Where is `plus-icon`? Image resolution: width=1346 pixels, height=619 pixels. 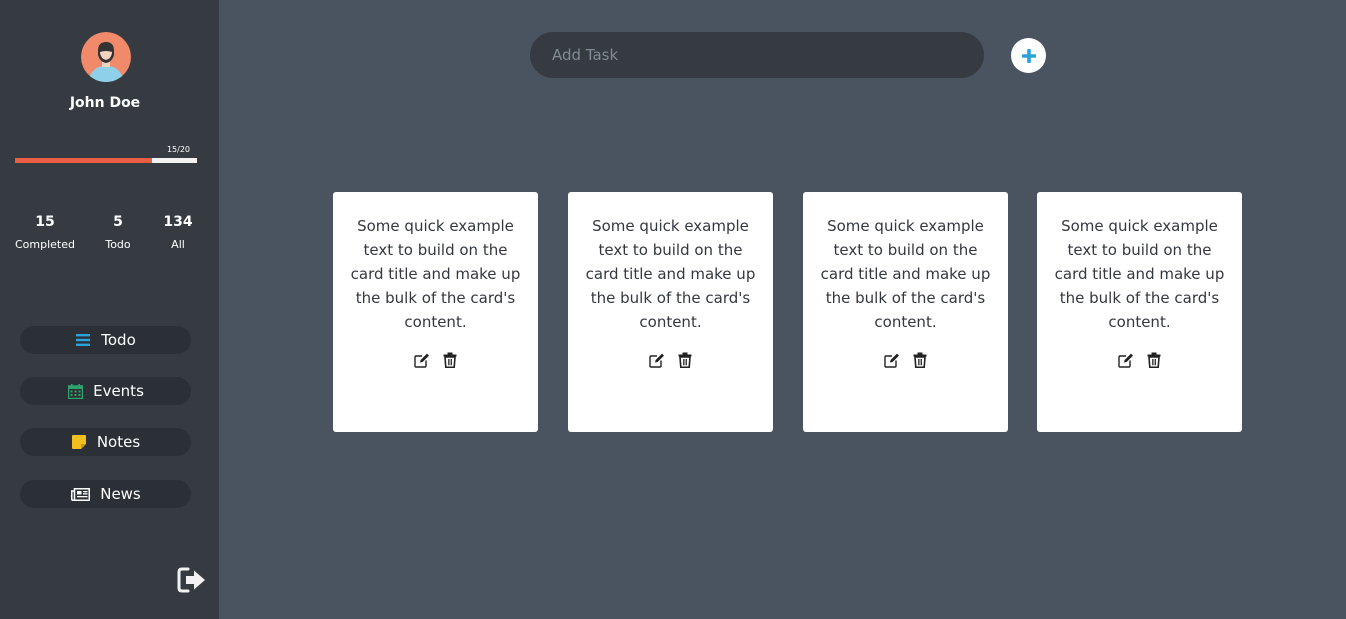 plus-icon is located at coordinates (1028, 55).